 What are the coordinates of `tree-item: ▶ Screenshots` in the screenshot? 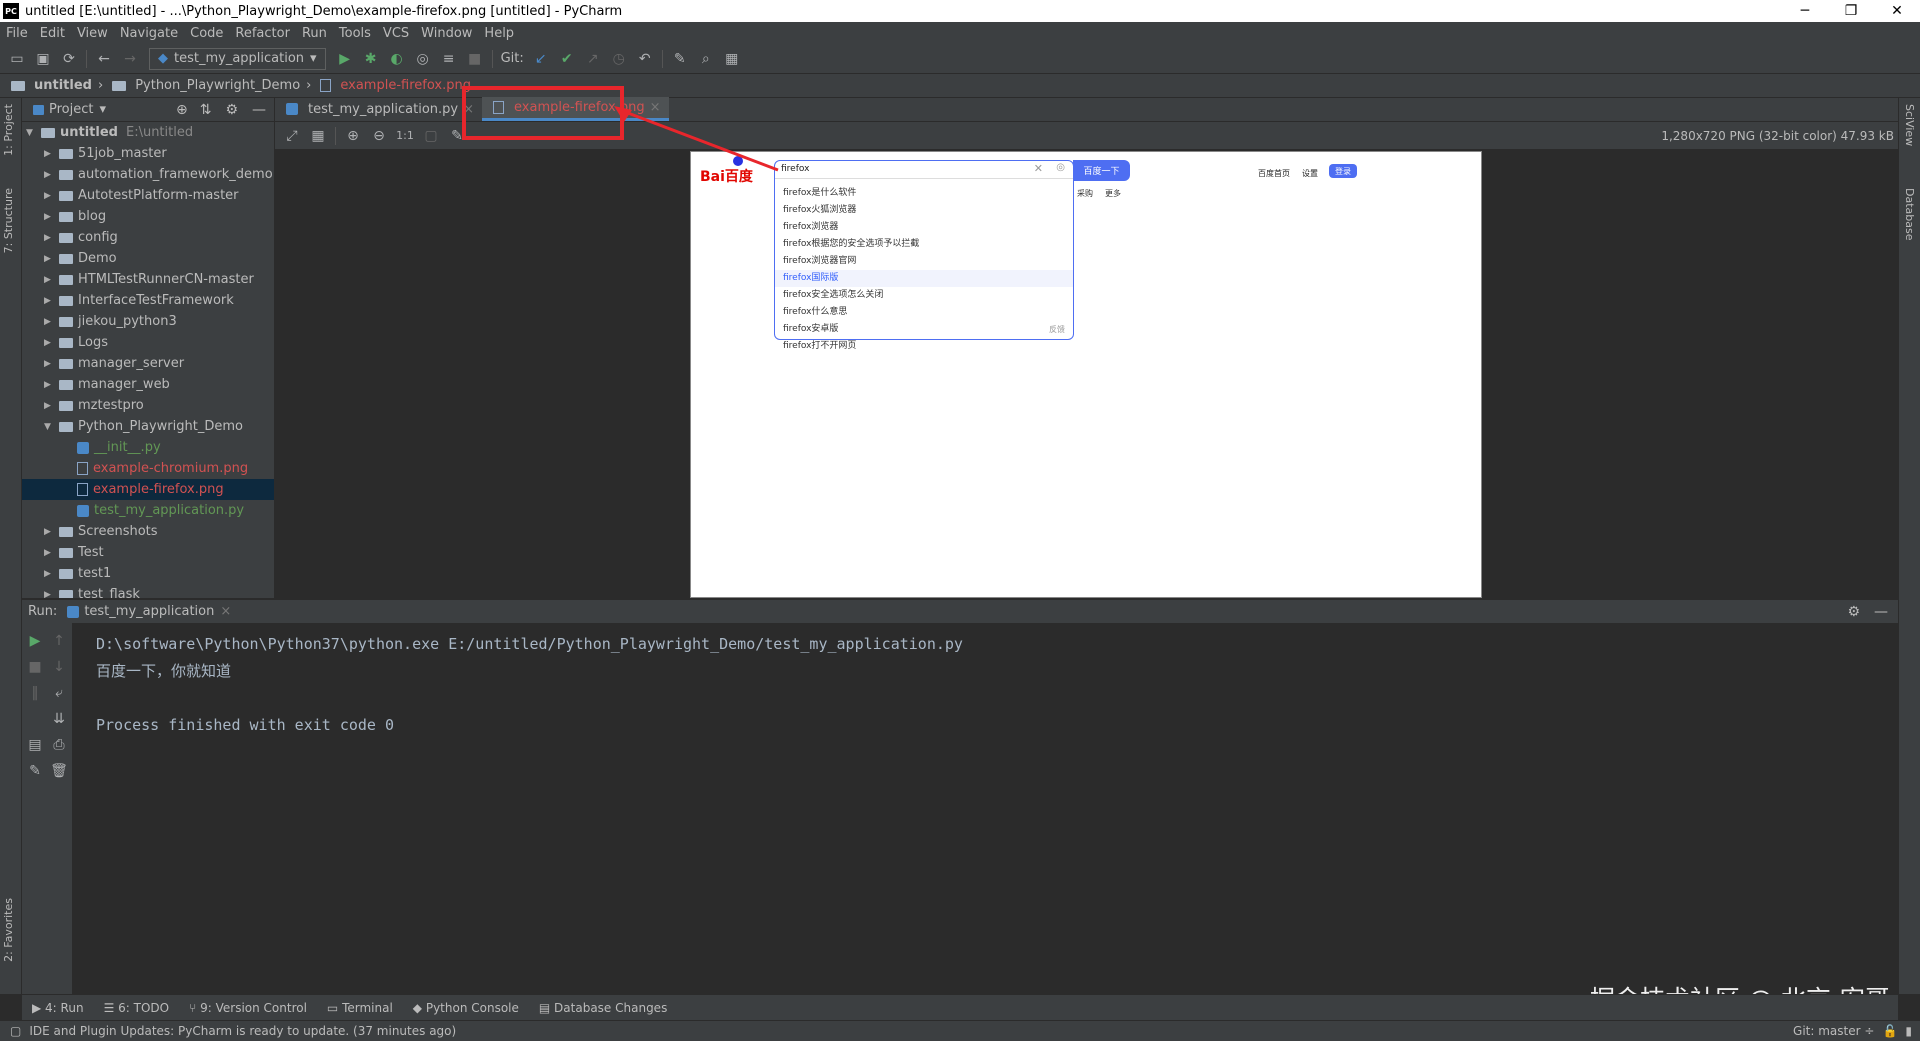 It's located at (148, 531).